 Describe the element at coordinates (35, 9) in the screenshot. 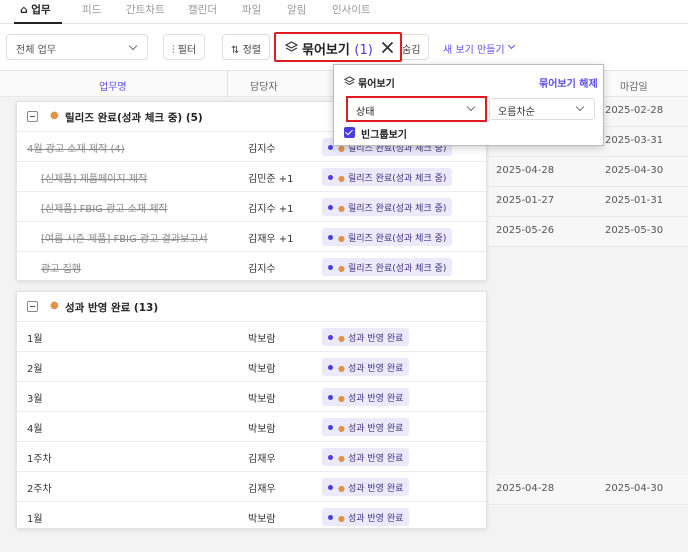

I see `tab-tasks: ⌂ 업무` at that location.